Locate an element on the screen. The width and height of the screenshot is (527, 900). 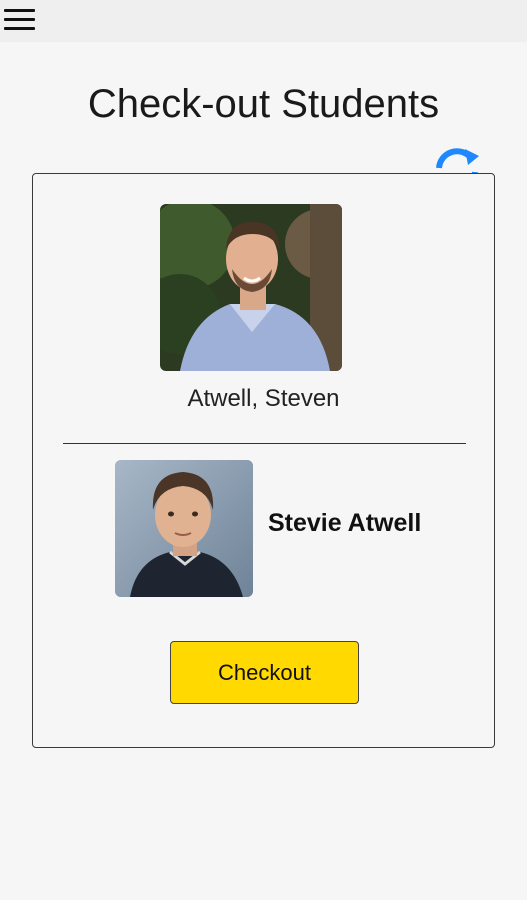
divider is located at coordinates (264, 443).